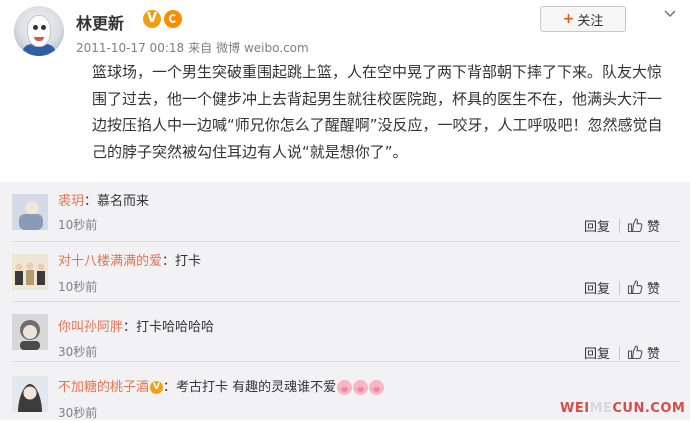 This screenshot has height=422, width=690. Describe the element at coordinates (575, 408) in the screenshot. I see `watermark-part: WEI` at that location.